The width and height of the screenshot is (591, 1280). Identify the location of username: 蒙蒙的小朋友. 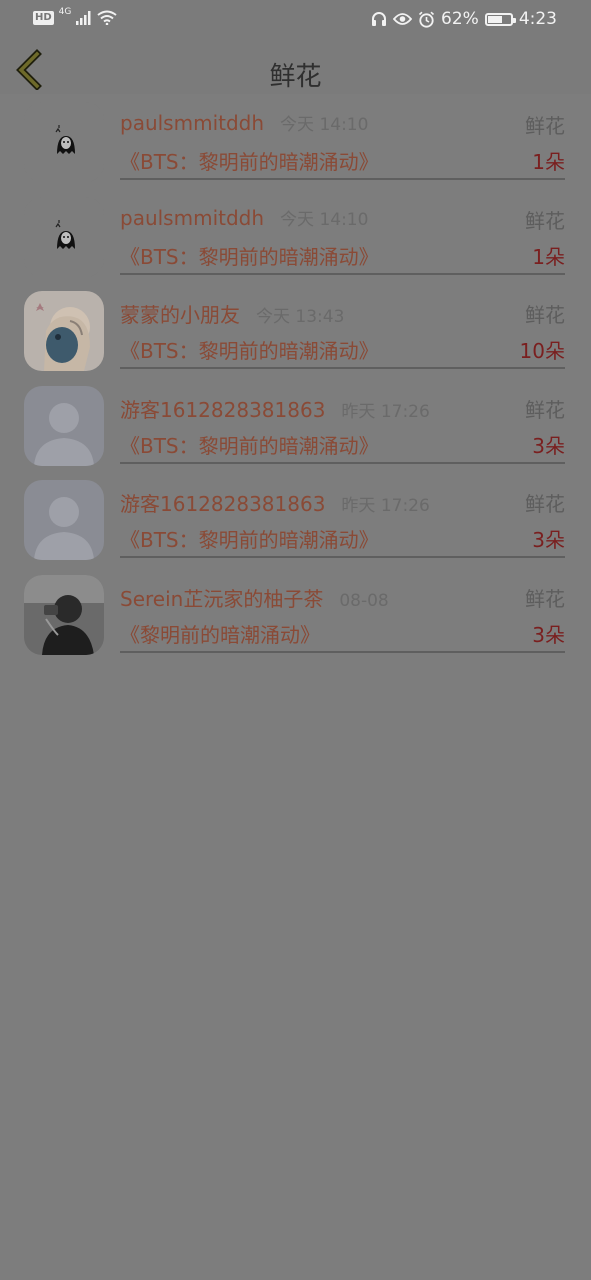
(180, 313).